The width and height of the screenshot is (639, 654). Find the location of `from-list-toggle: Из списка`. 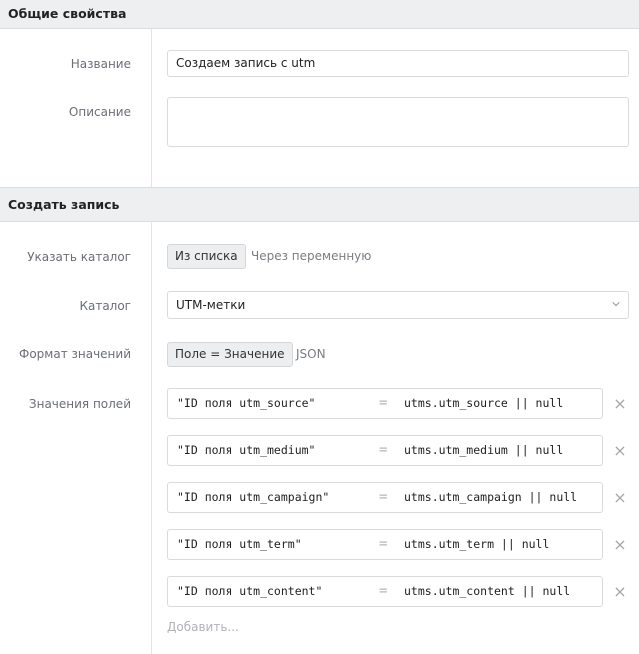

from-list-toggle: Из списка is located at coordinates (206, 256).